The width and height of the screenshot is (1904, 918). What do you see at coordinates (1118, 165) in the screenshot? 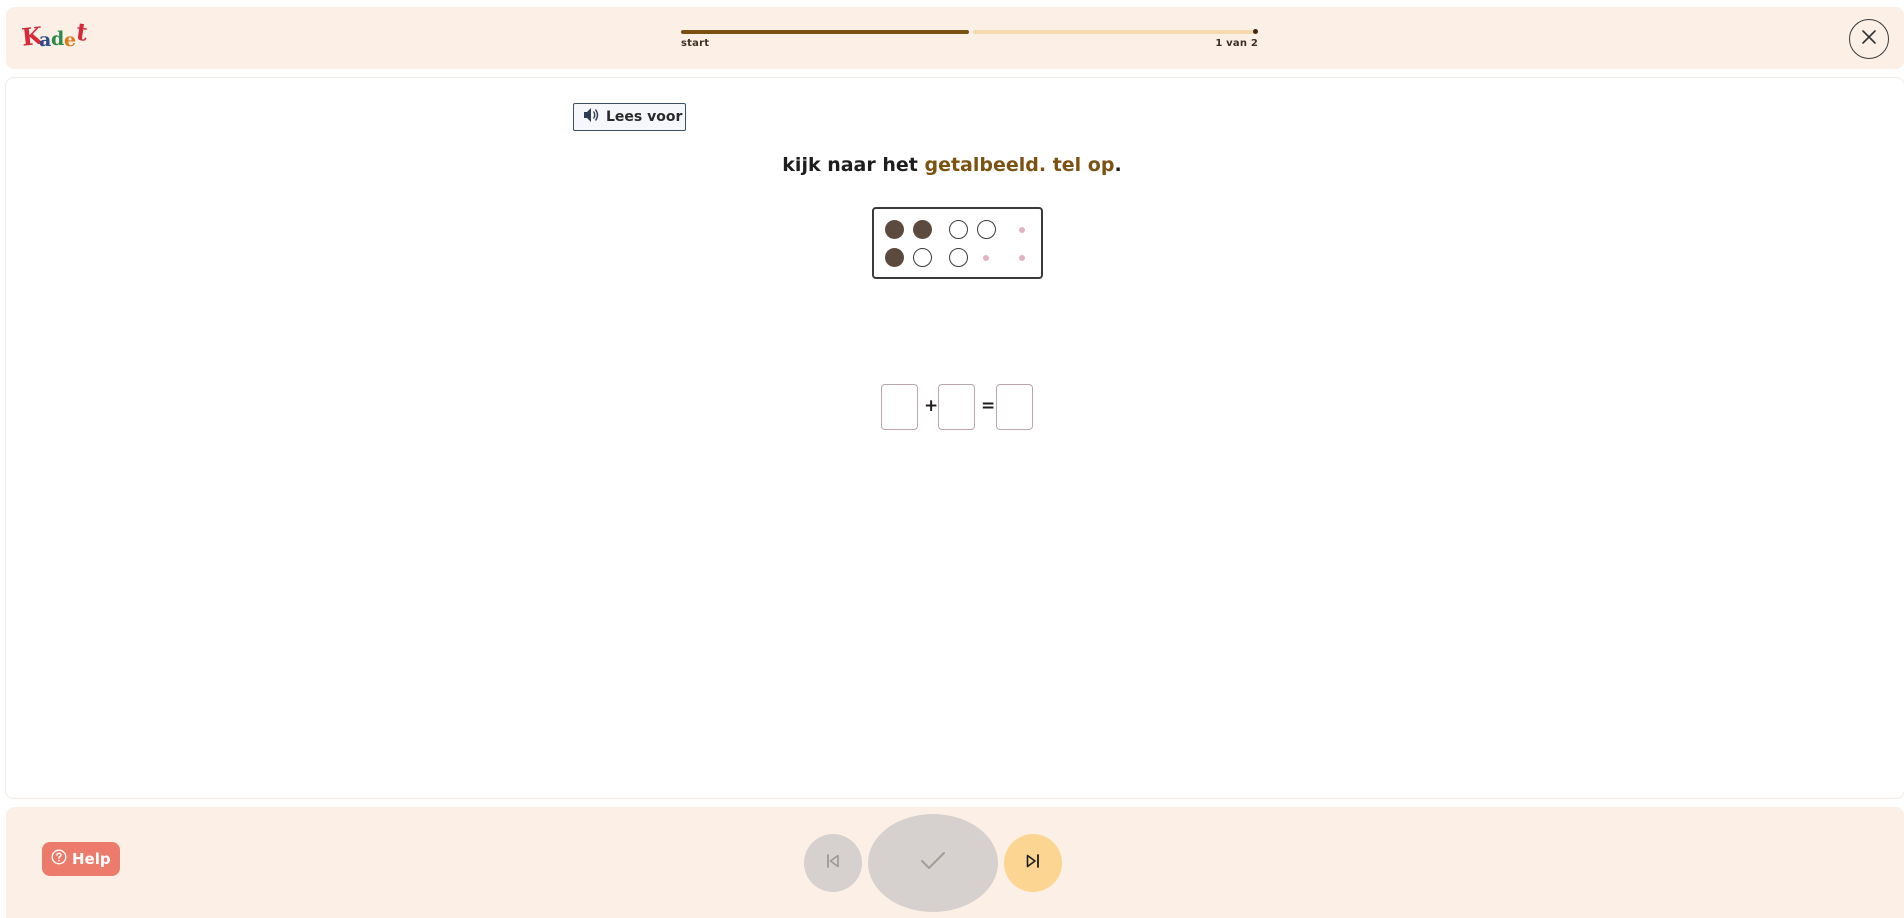
I see `question-end: .` at bounding box center [1118, 165].